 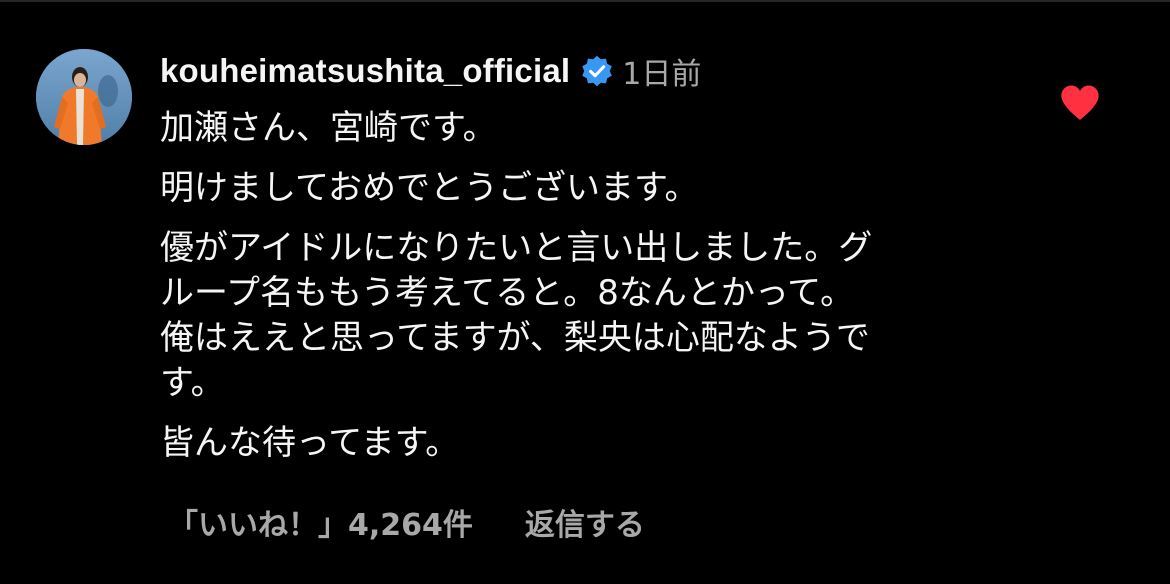 I want to click on timestamp: 1日前, so click(x=662, y=74).